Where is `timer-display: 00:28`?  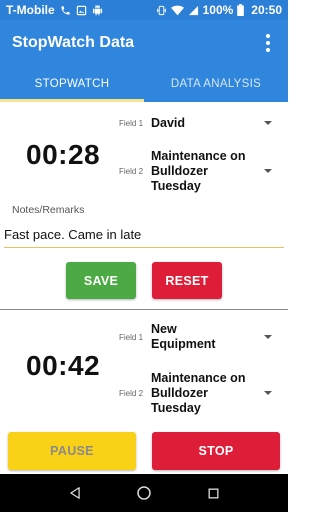
timer-display: 00:28 is located at coordinates (63, 154).